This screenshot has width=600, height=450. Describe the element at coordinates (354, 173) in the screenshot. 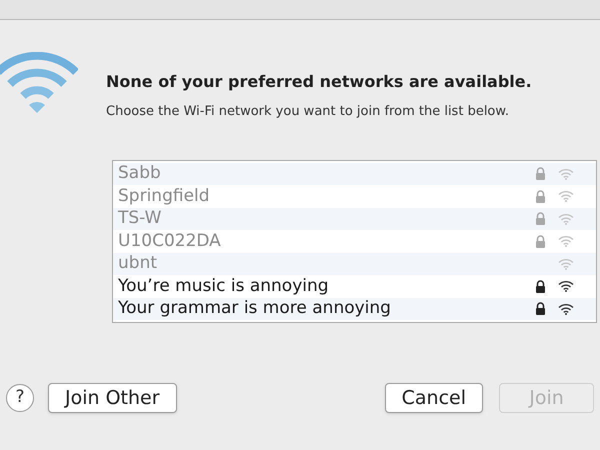

I see `network-row: Sabb` at that location.